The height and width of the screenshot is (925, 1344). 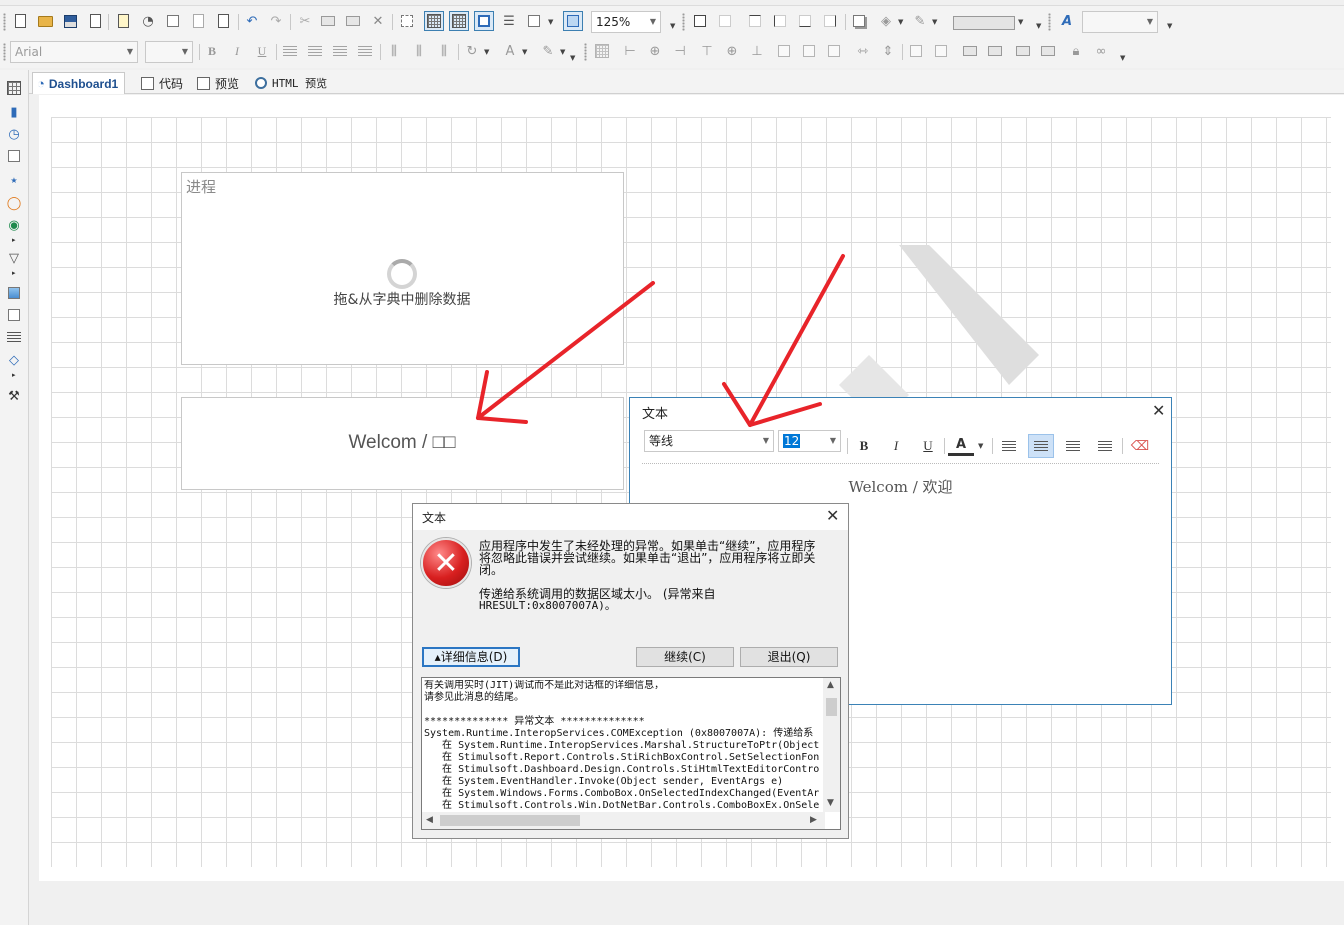 What do you see at coordinates (916, 51) in the screenshot?
I see `bring-to-front-button` at bounding box center [916, 51].